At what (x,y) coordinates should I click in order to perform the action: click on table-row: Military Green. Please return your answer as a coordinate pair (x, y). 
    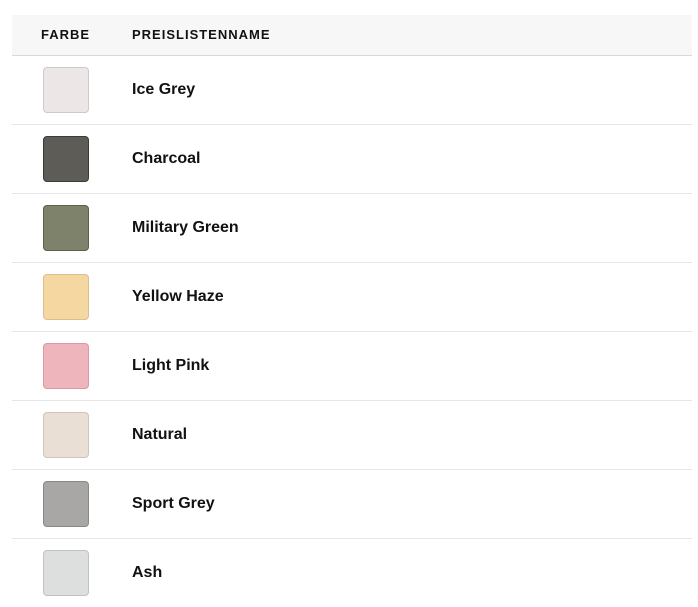
    Looking at the image, I should click on (352, 228).